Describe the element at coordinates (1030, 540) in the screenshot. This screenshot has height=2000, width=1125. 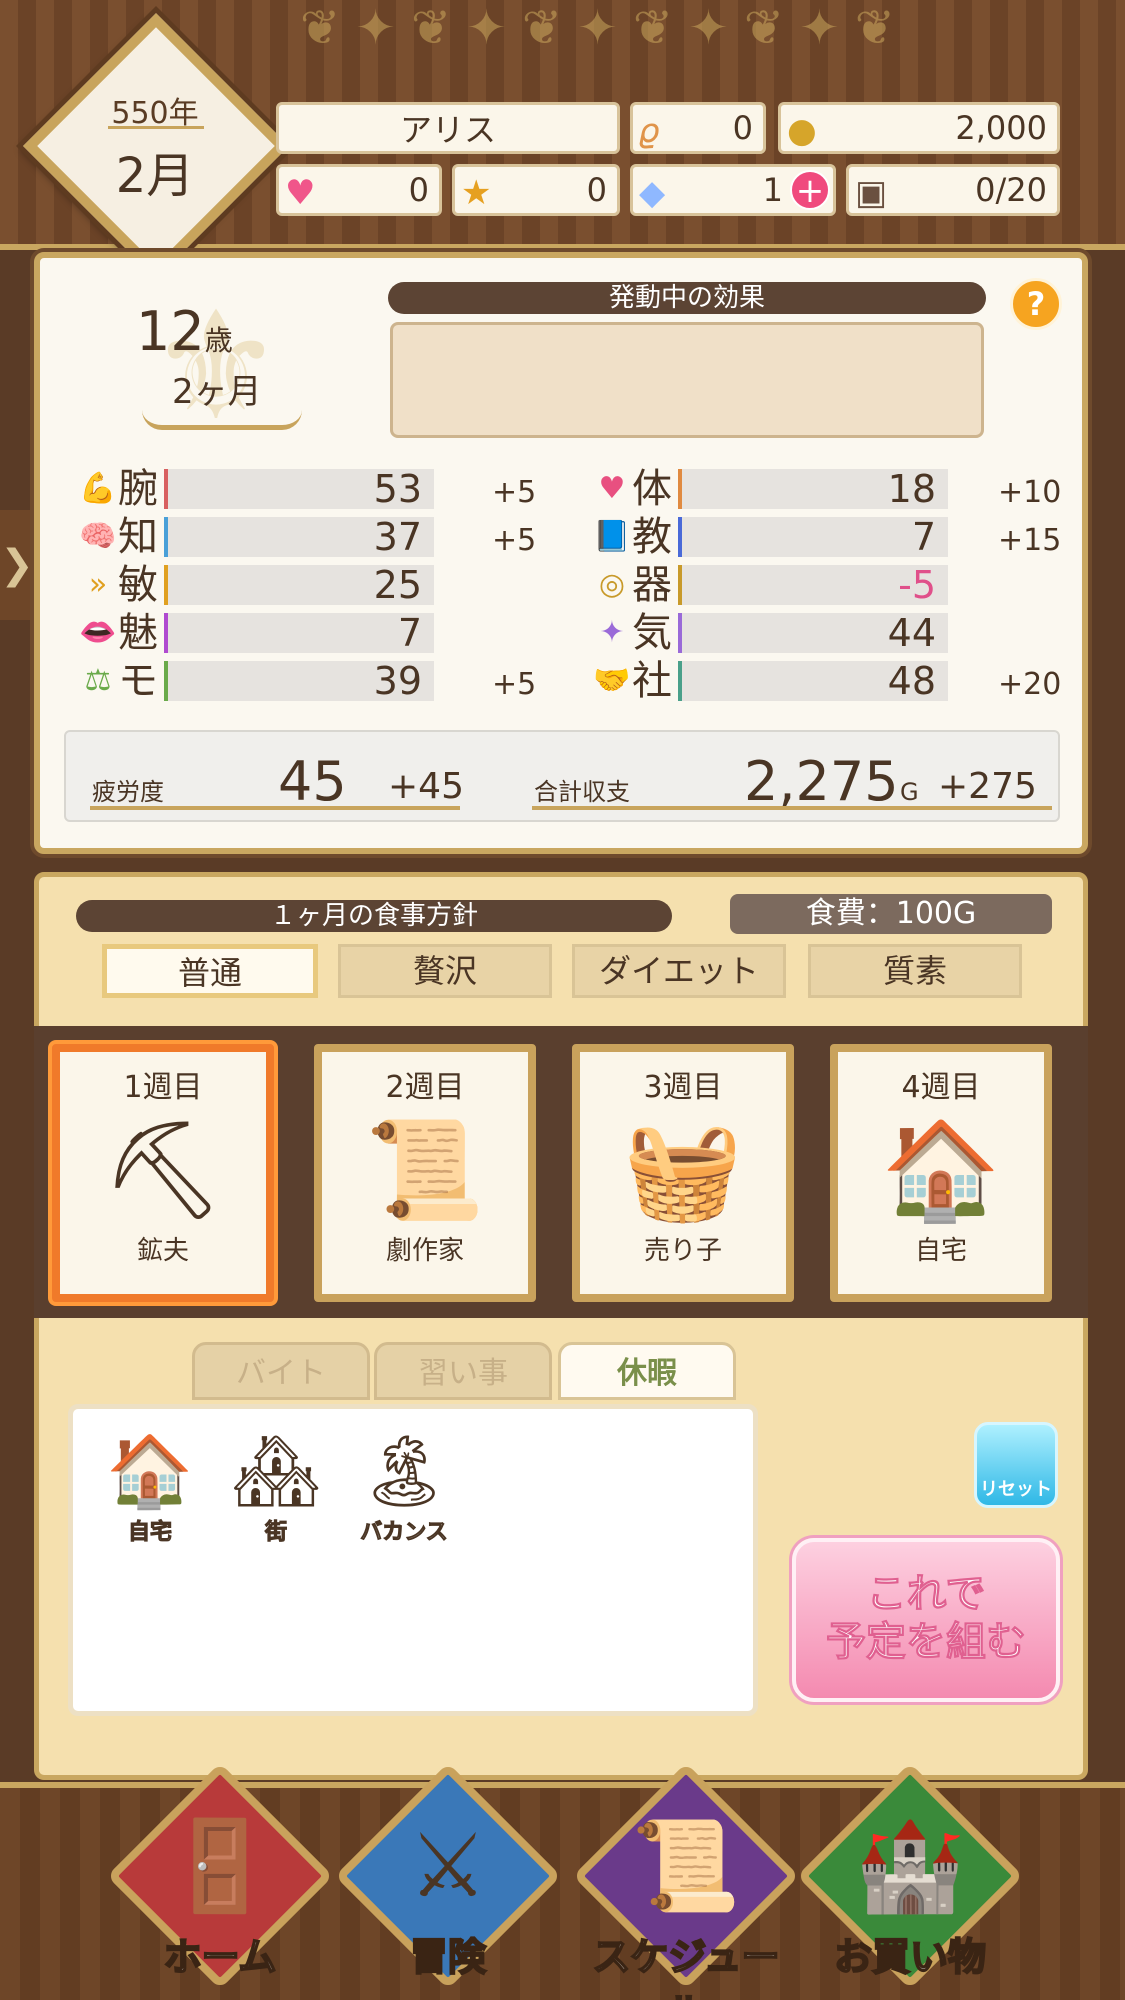
I see `stat-bonus: +15` at that location.